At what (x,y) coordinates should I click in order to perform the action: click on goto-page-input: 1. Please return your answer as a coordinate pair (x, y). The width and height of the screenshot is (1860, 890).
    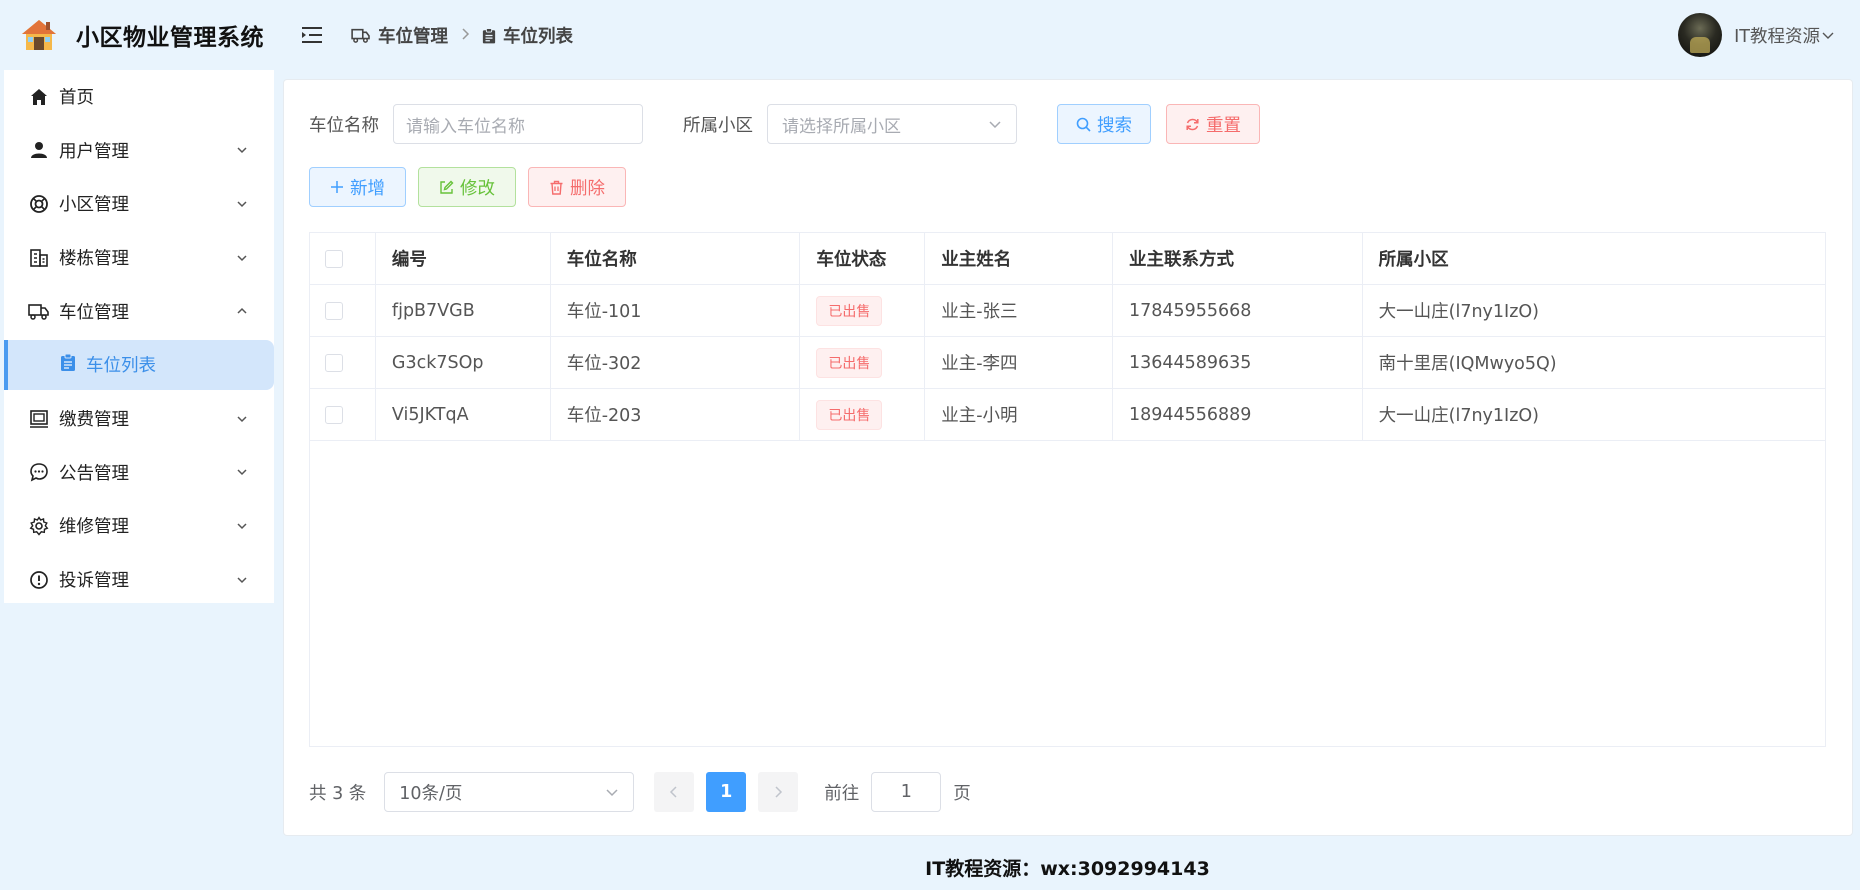
    Looking at the image, I should click on (906, 792).